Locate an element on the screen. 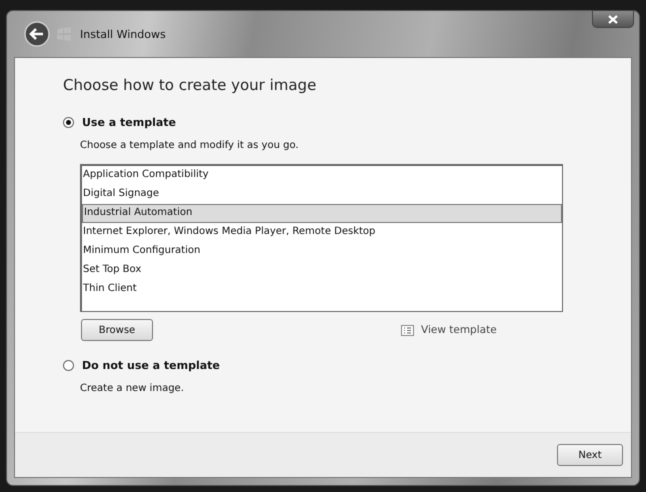  close-icon is located at coordinates (613, 19).